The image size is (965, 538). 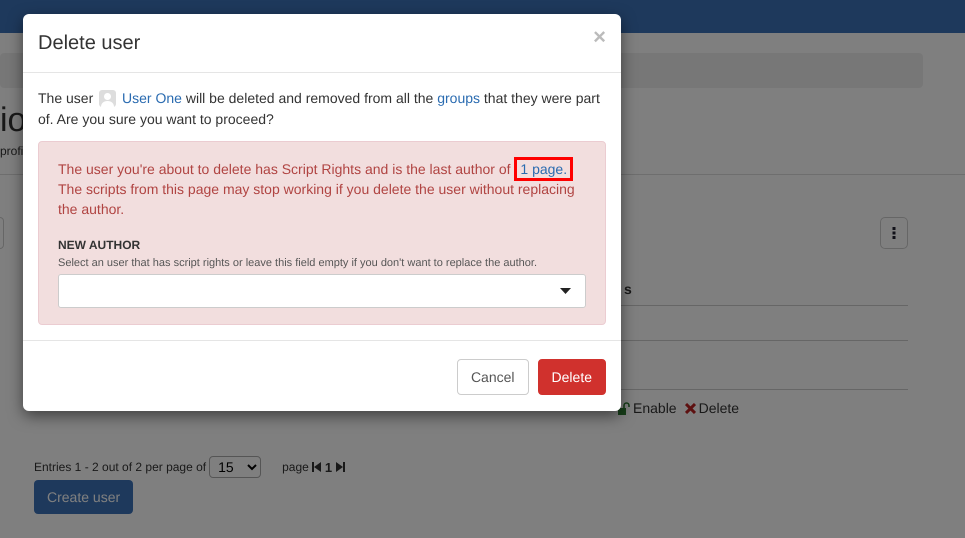 What do you see at coordinates (544, 169) in the screenshot?
I see `page-link: 1 page.` at bounding box center [544, 169].